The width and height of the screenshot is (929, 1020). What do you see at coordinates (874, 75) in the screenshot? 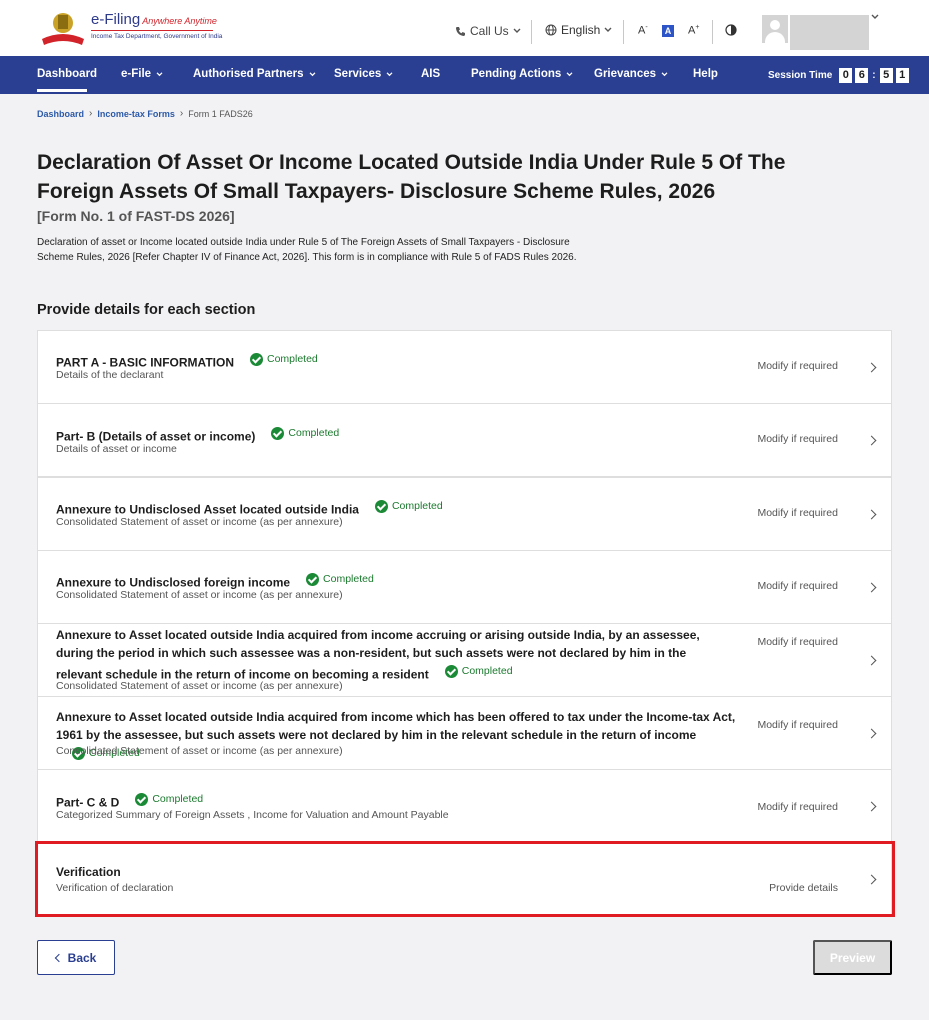
I see `session-colon: :` at bounding box center [874, 75].